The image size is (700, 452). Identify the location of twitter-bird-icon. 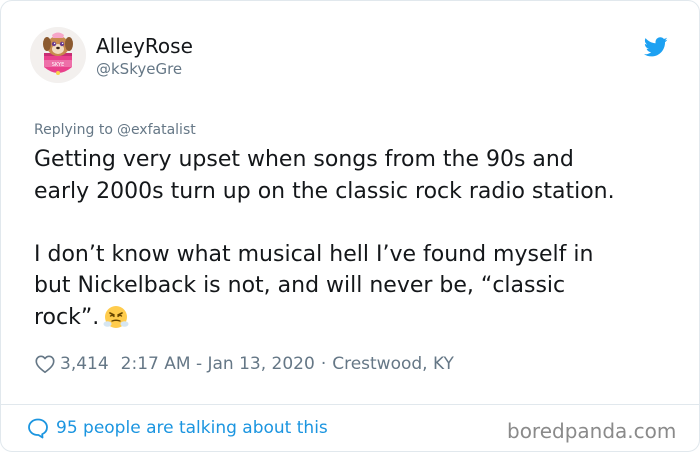
(656, 47).